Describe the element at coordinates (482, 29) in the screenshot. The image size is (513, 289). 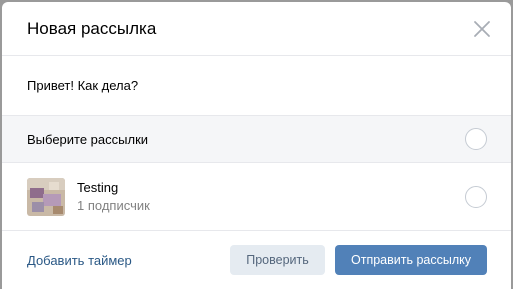
I see `close-icon` at that location.